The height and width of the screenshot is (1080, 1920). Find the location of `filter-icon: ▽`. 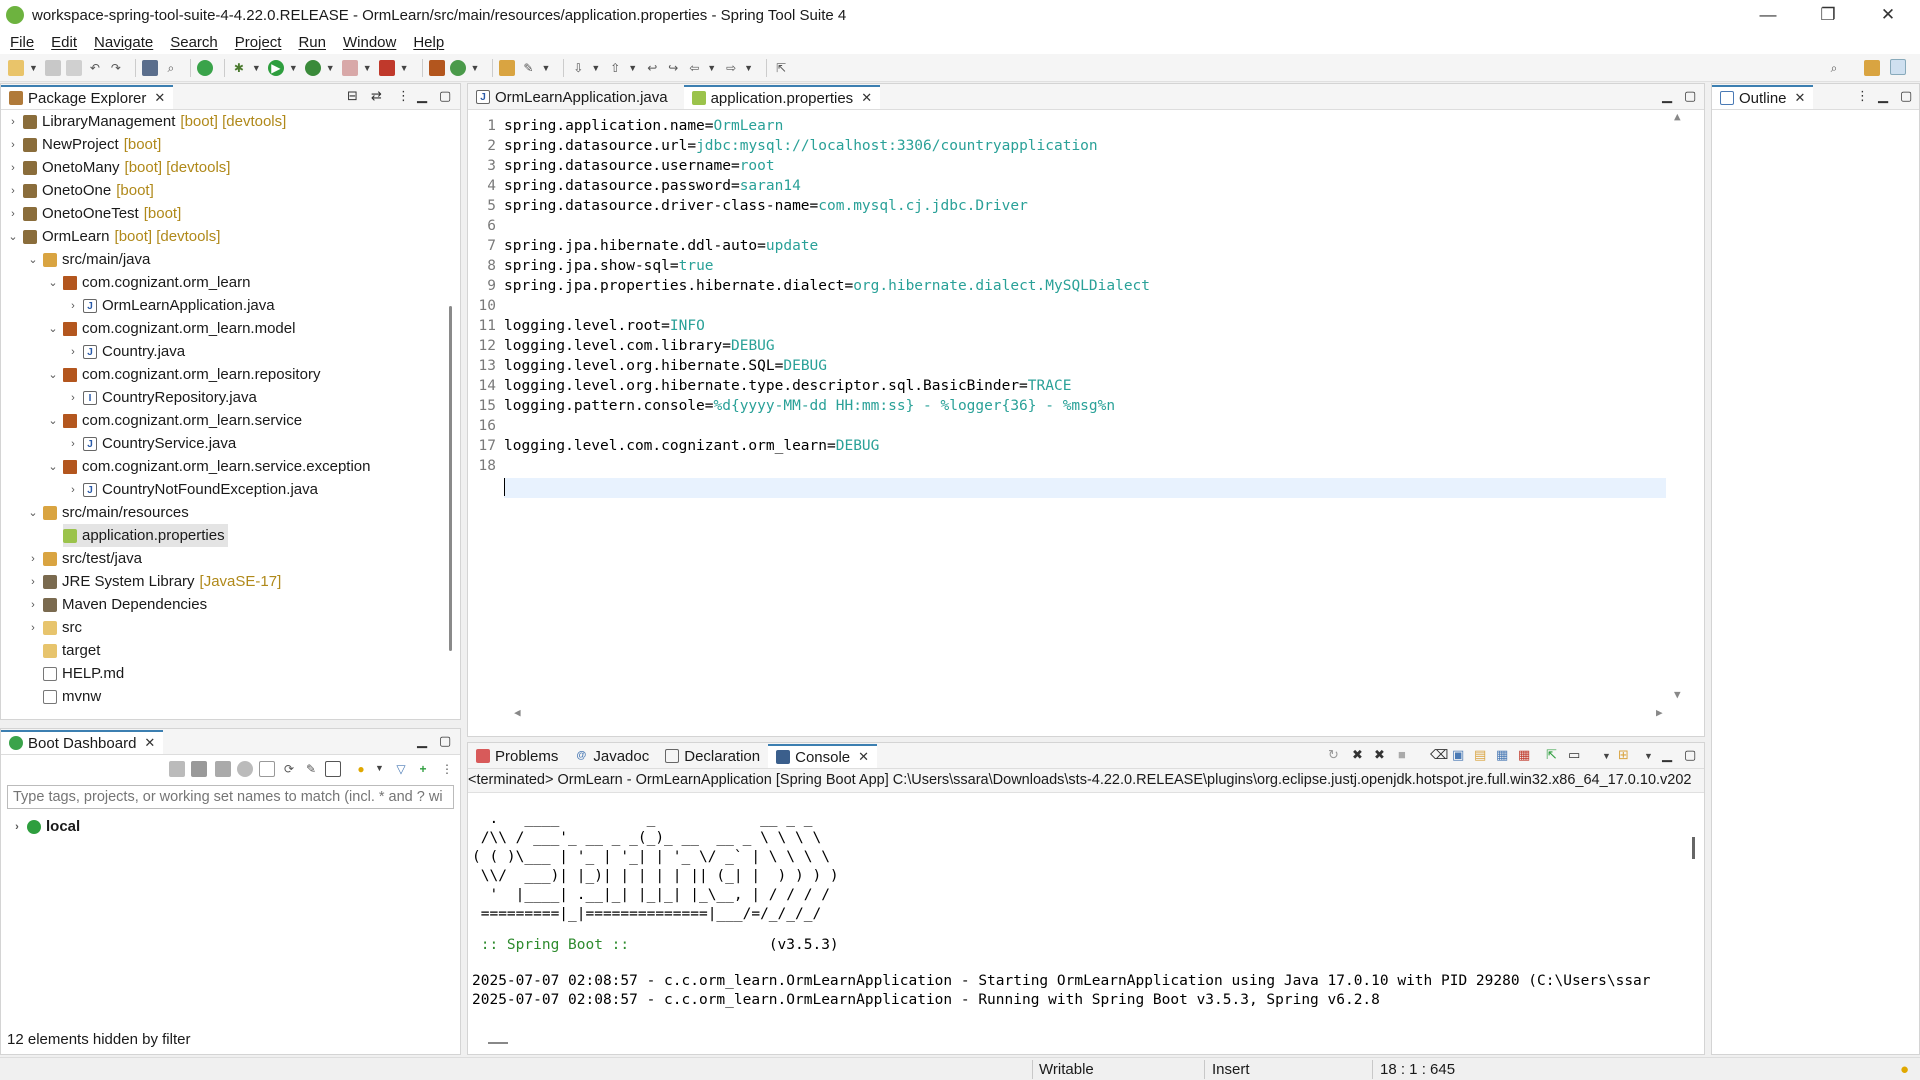

filter-icon: ▽ is located at coordinates (401, 769).